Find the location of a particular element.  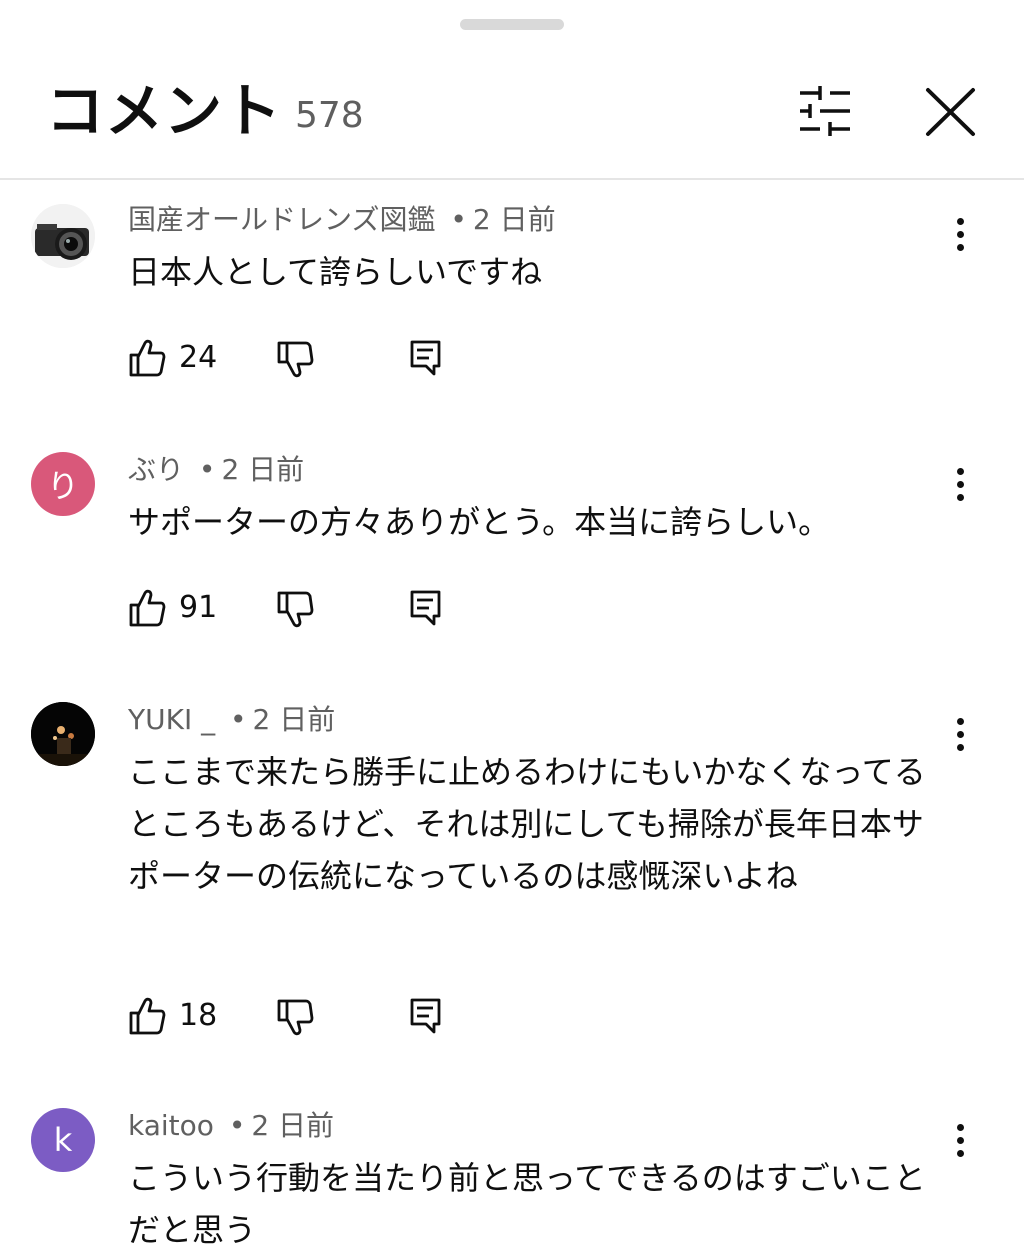

comment-meta: ぶり • 2 日前 is located at coordinates (216, 470).